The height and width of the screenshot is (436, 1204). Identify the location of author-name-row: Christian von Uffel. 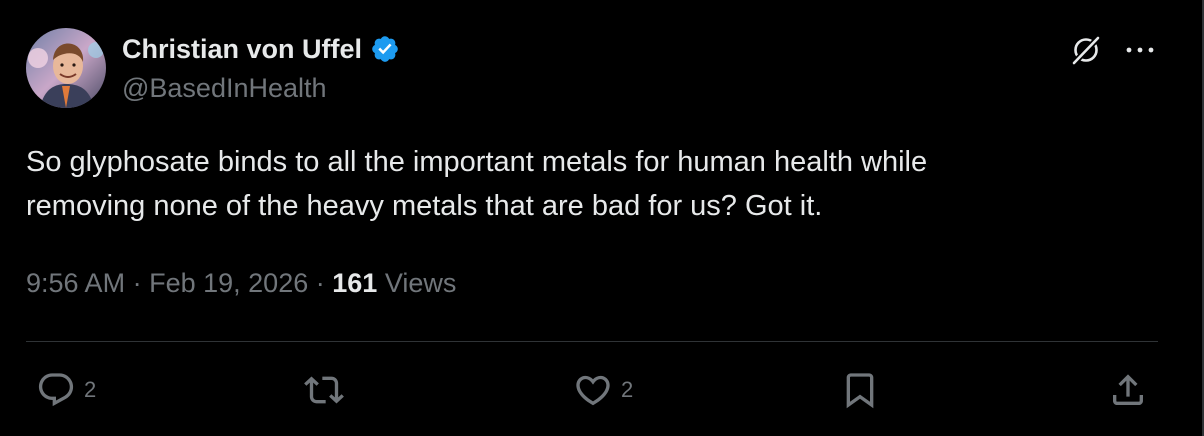
(261, 49).